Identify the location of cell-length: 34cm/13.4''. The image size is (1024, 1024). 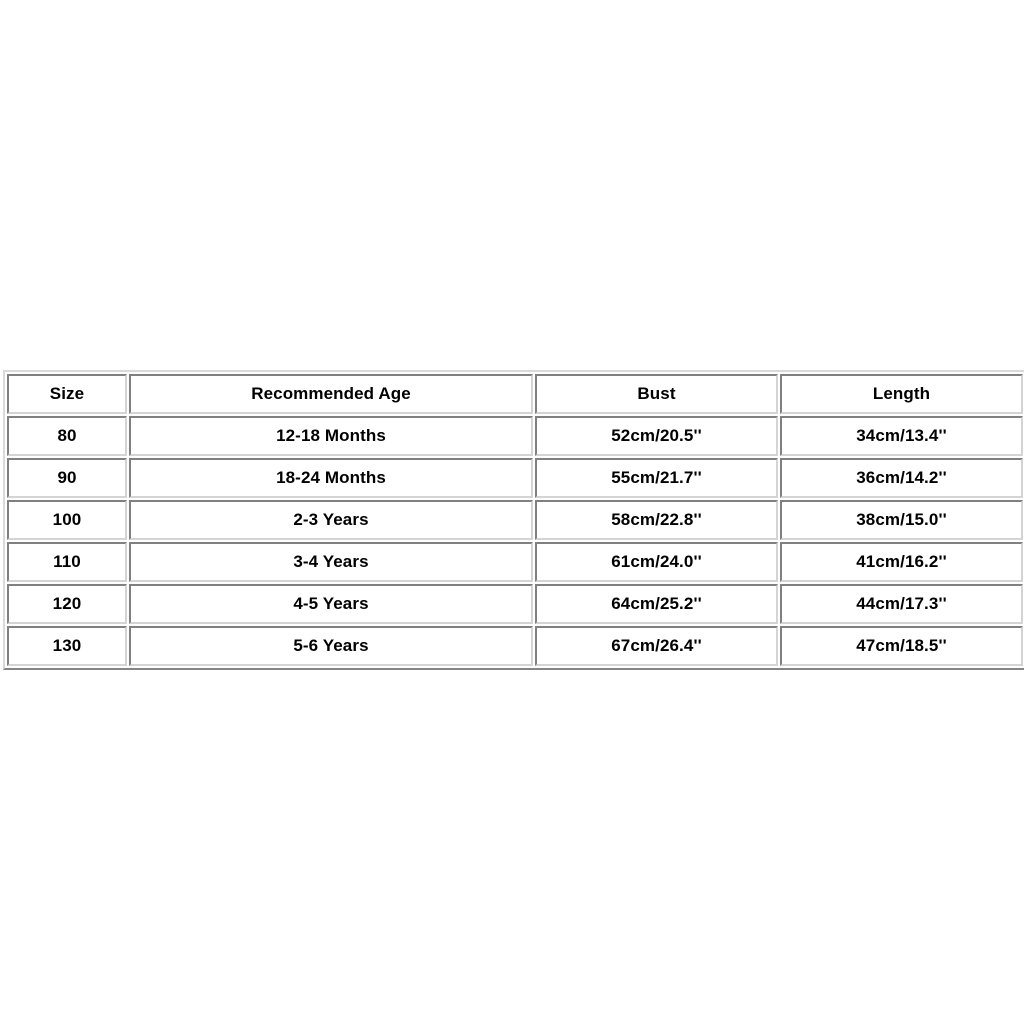
(901, 436).